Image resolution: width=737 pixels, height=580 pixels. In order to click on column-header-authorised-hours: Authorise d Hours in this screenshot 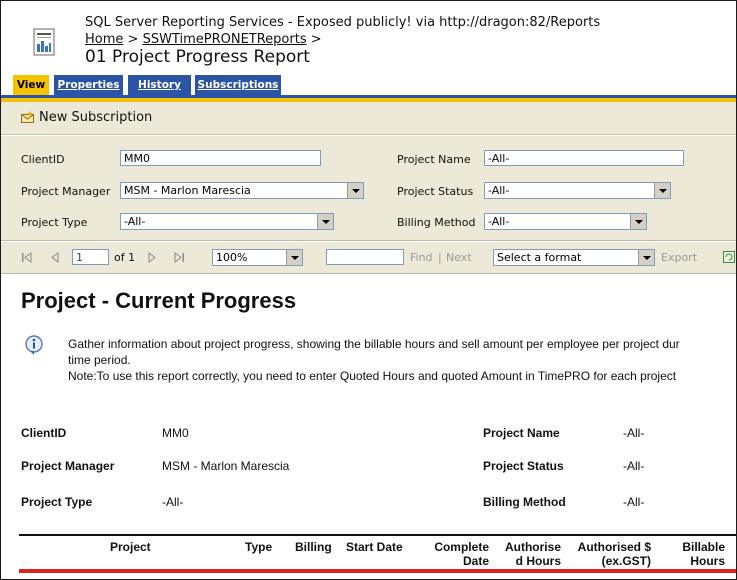, I will do `click(527, 554)`.